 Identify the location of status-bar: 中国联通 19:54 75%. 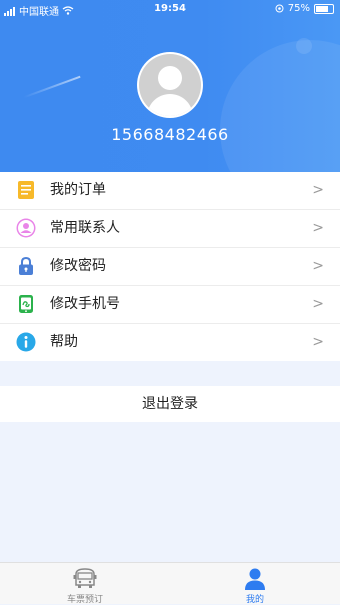
(170, 9).